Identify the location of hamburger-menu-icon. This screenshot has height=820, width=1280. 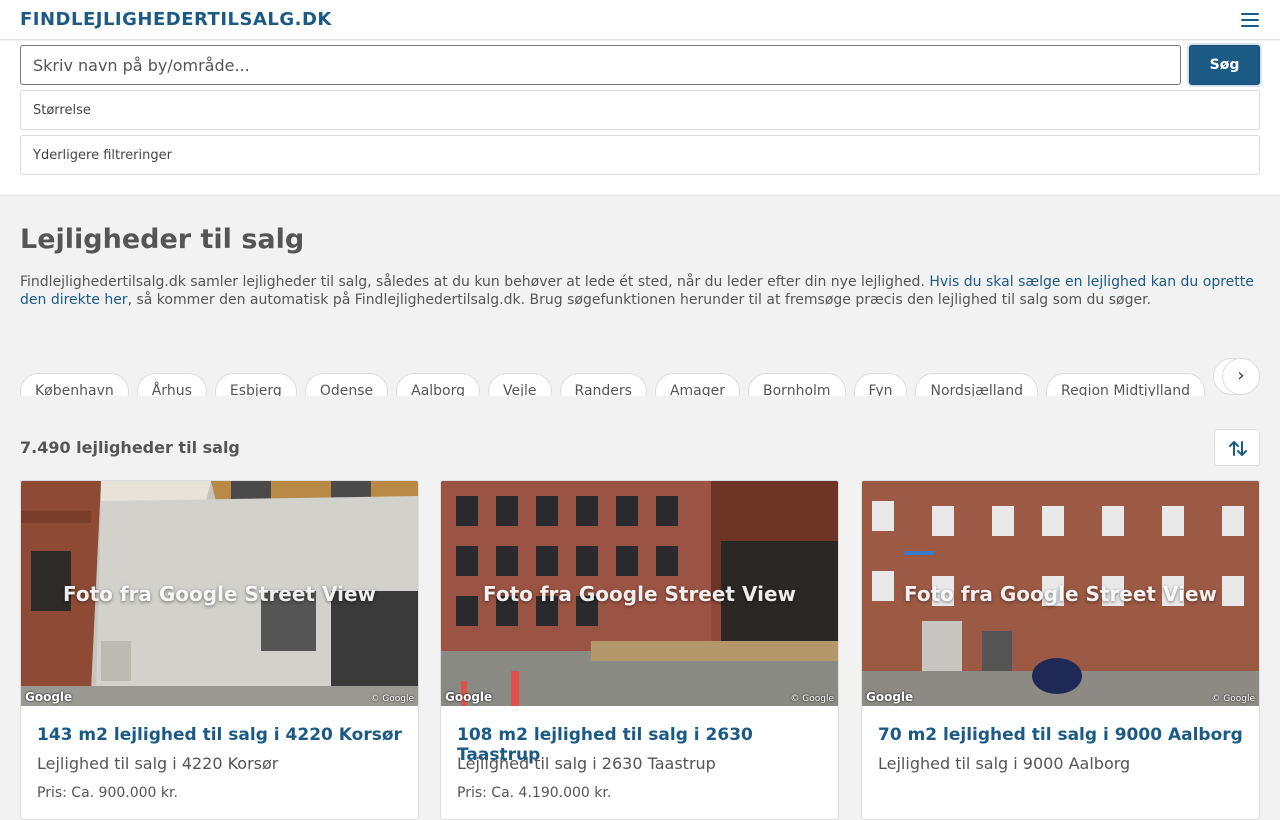
(1250, 20).